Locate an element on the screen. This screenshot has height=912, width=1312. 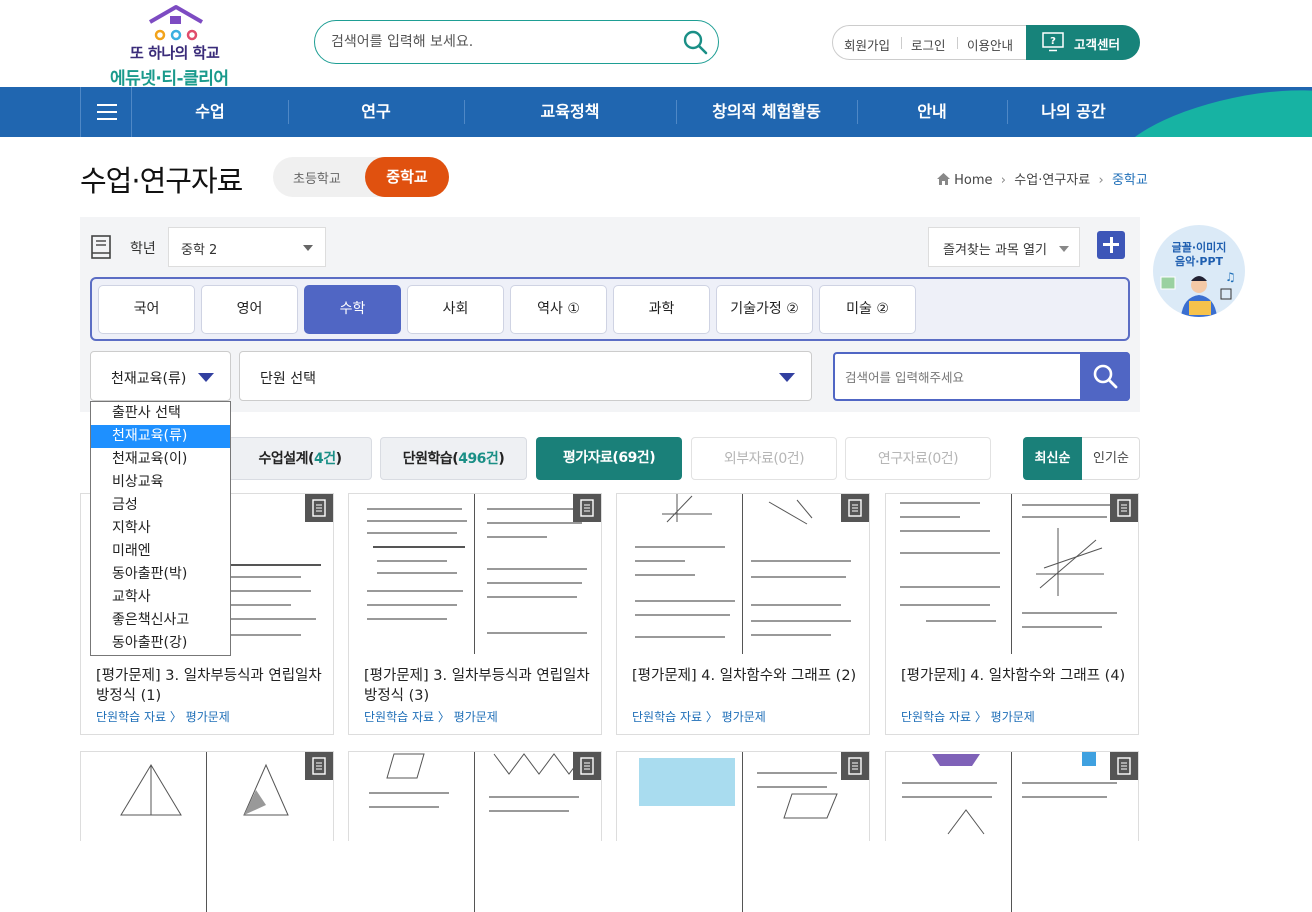
breadcrumb: Home › 수업·연구자료 › 중학교 is located at coordinates (1042, 178).